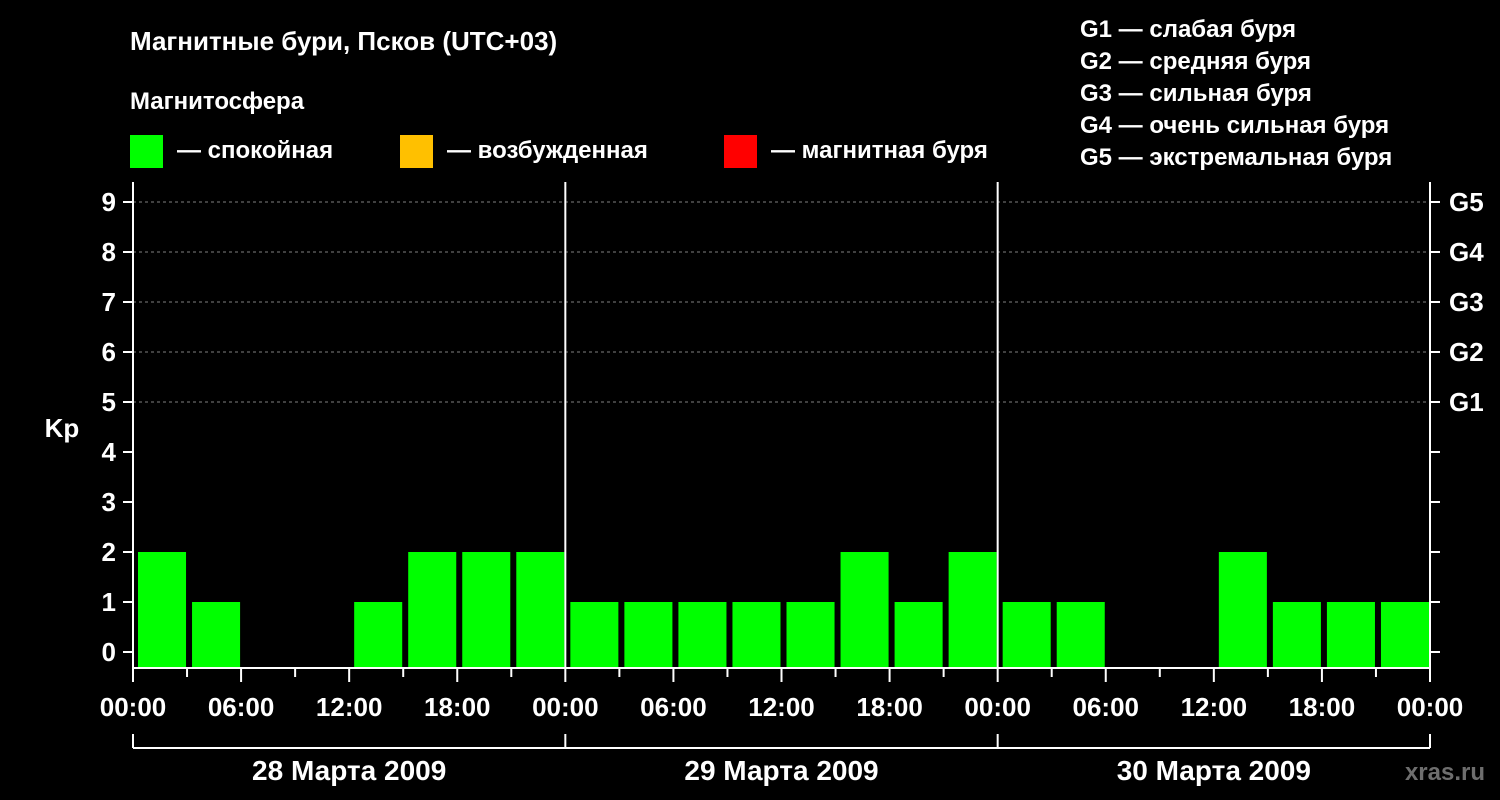 The height and width of the screenshot is (800, 1500). What do you see at coordinates (565, 707) in the screenshot?
I see `x-tick-label-5: 00:00` at bounding box center [565, 707].